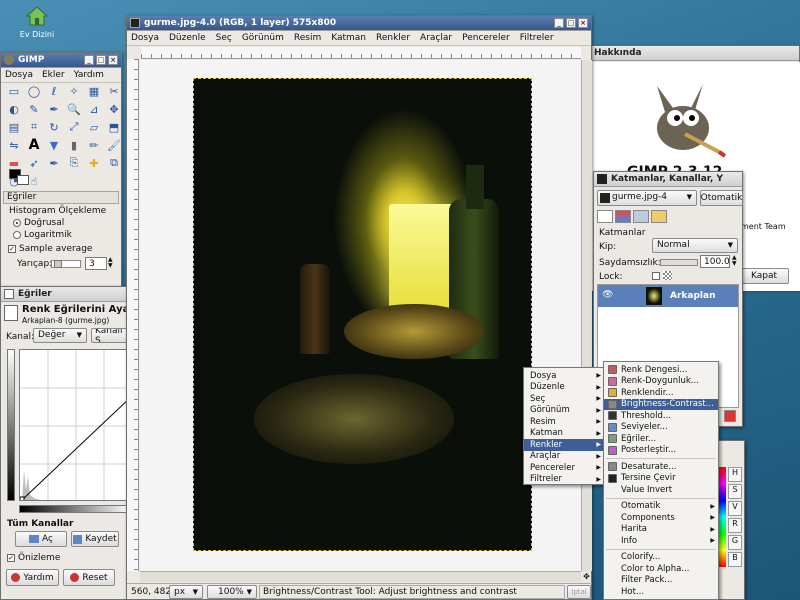 This screenshot has height=600, width=800. I want to click on scissors-tool-icon: ✂, so click(114, 91).